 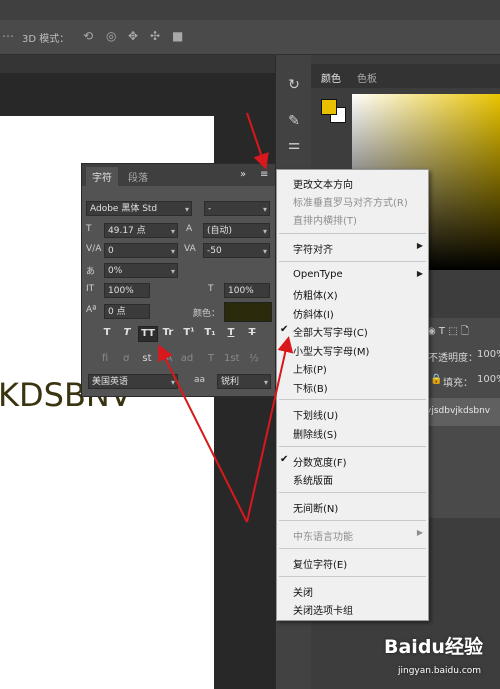 What do you see at coordinates (440, 671) in the screenshot?
I see `watermark-url: jingyan.baidu.com` at bounding box center [440, 671].